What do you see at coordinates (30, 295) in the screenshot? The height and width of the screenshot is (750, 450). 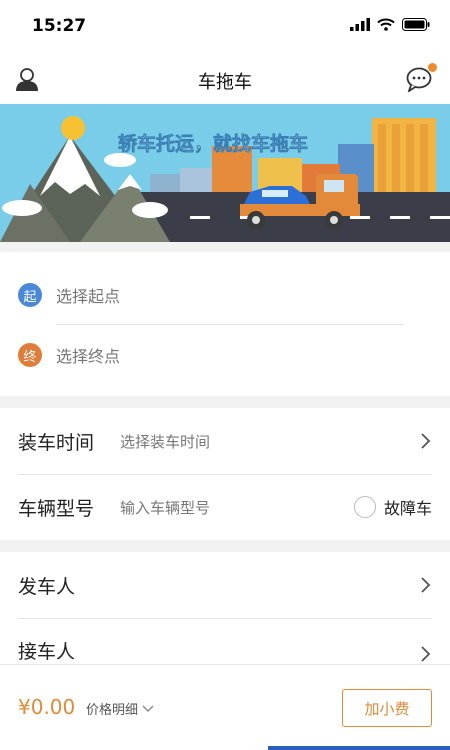 I see `start-badge: 起` at bounding box center [30, 295].